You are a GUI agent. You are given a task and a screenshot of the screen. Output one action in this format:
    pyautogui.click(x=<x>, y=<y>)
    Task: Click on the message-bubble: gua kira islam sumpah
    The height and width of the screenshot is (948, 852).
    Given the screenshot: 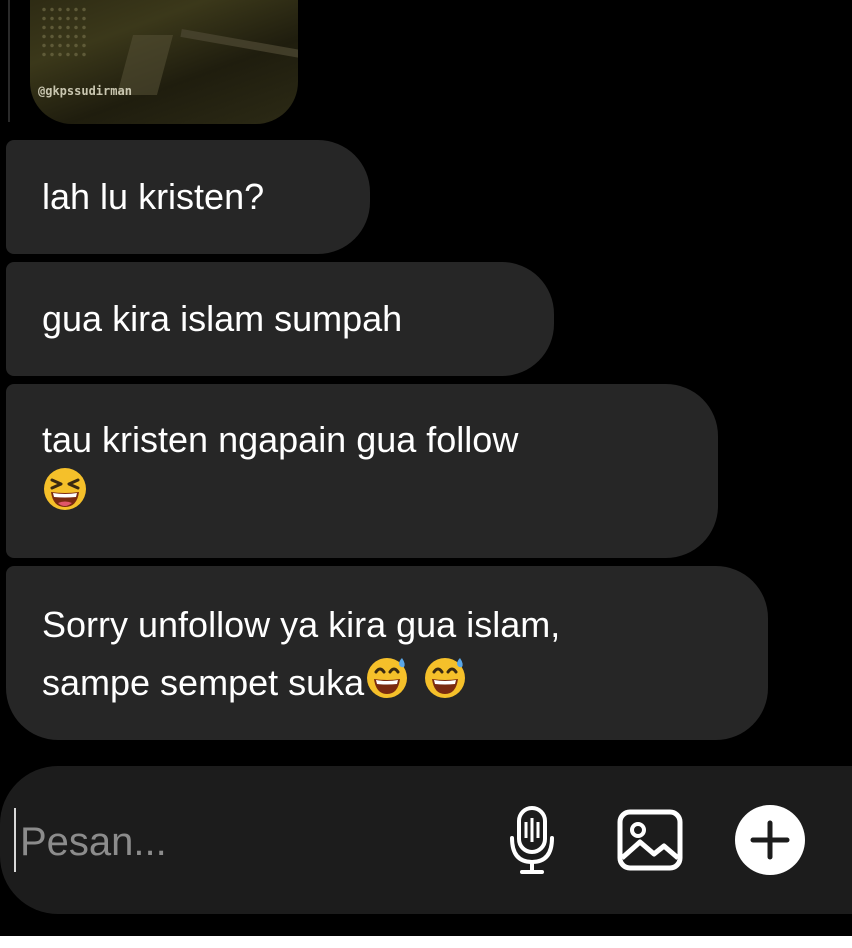 What is the action you would take?
    pyautogui.click(x=280, y=319)
    